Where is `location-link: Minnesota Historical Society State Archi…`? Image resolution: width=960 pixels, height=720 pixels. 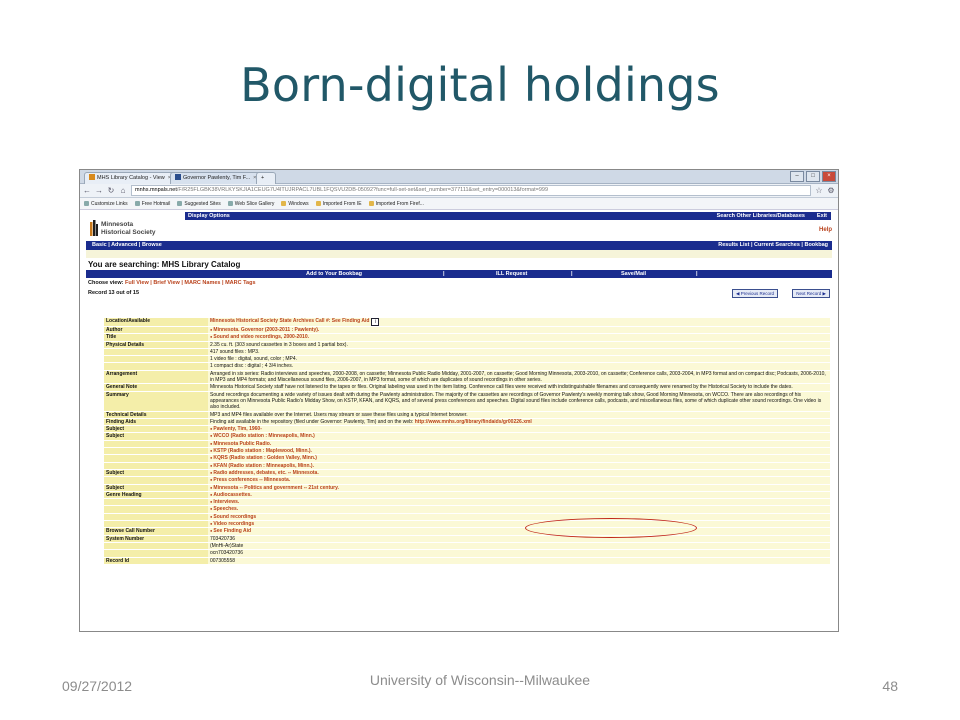
location-link: Minnesota Historical Society State Archi… is located at coordinates (289, 321).